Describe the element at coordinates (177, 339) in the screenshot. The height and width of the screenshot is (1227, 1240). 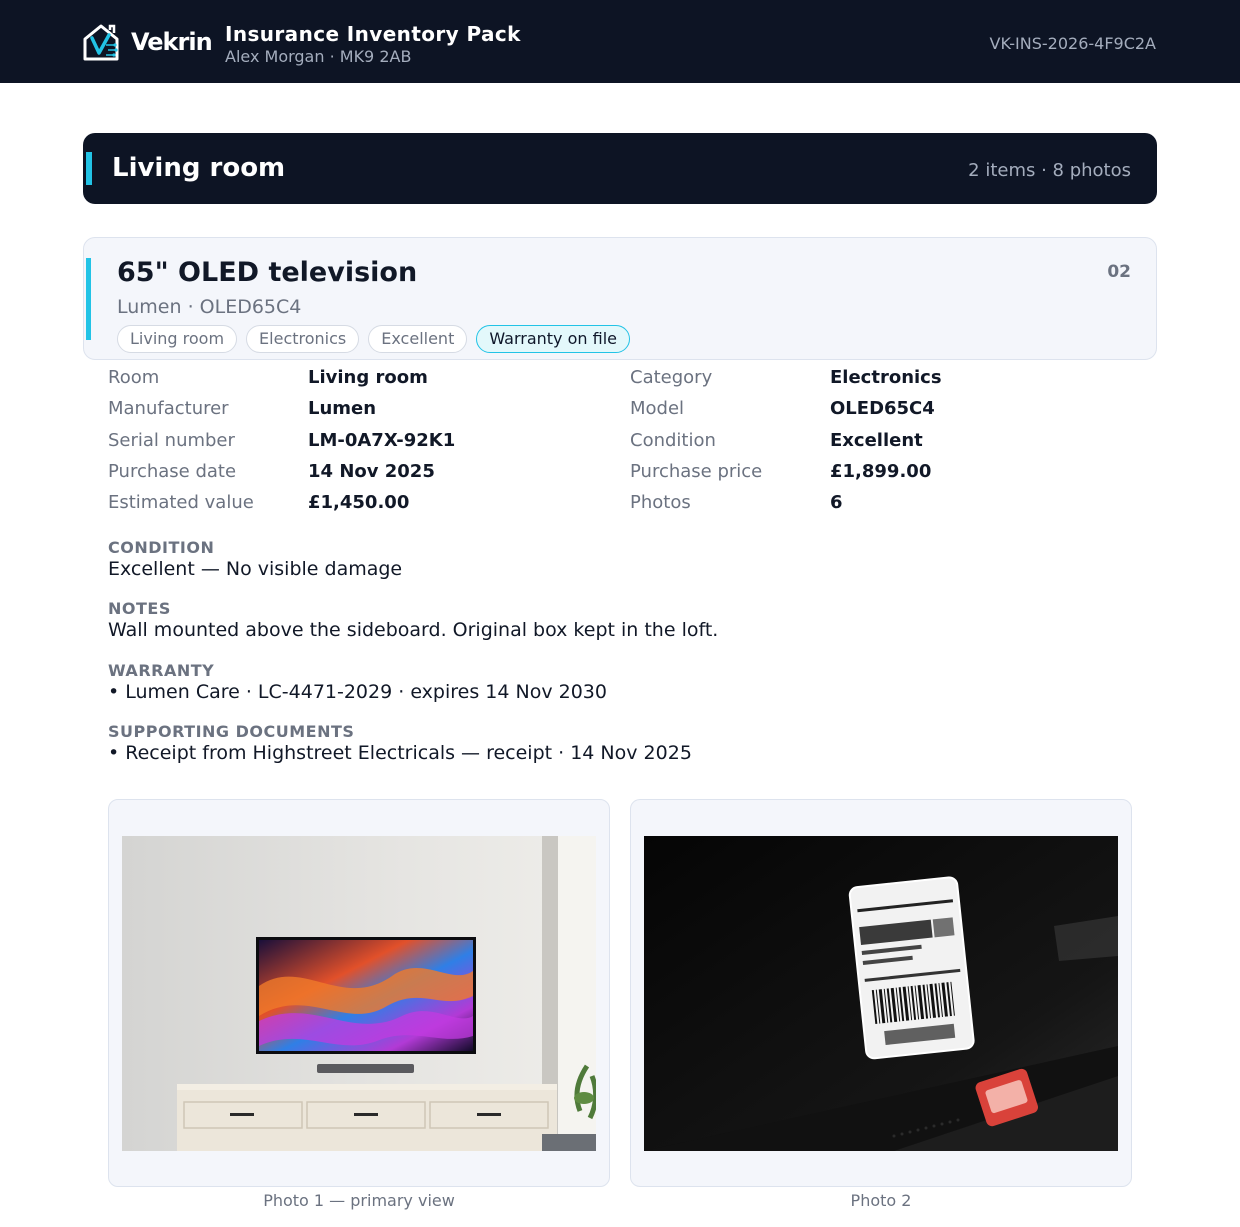
I see `tag-room: Living room` at that location.